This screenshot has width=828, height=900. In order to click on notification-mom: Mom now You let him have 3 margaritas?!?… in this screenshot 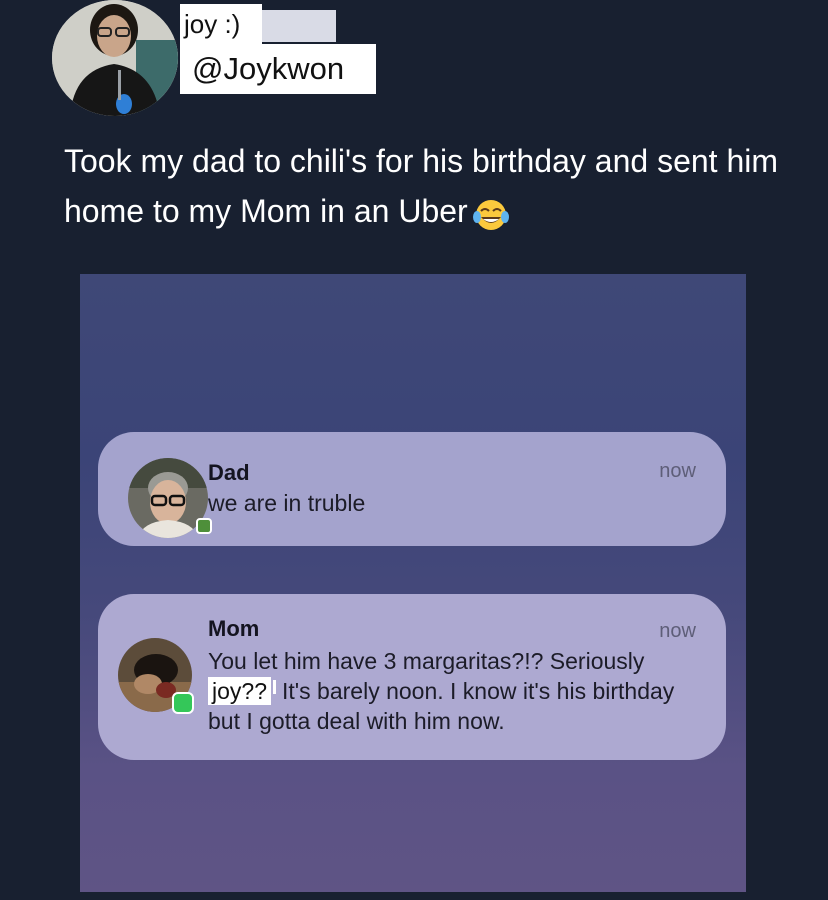, I will do `click(412, 677)`.